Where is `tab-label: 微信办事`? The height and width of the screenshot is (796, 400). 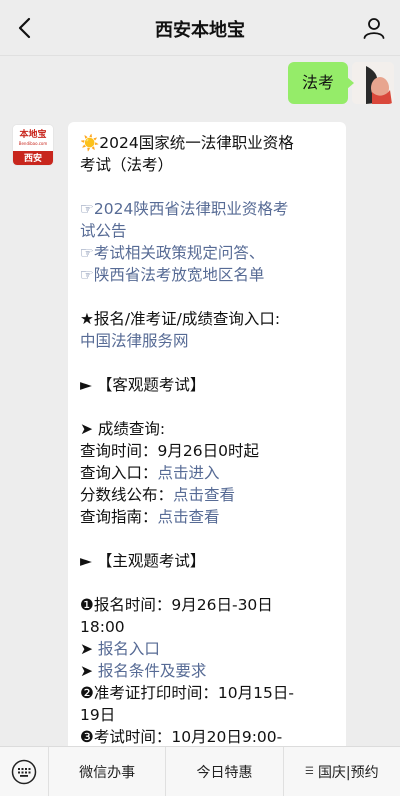 tab-label: 微信办事 is located at coordinates (107, 772).